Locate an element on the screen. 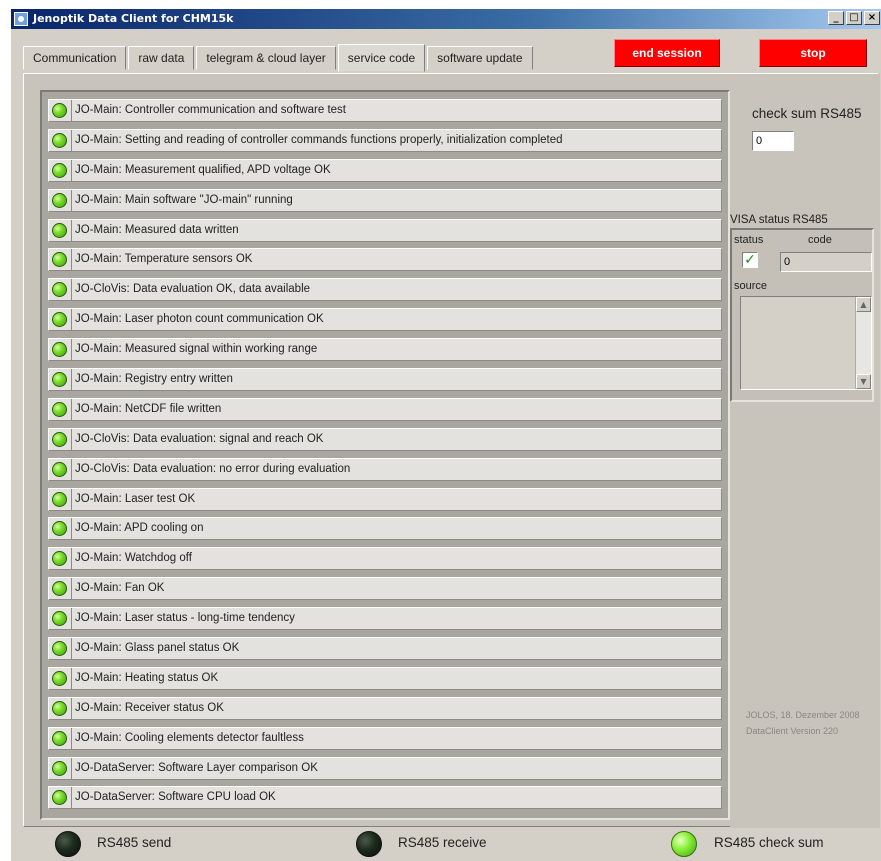 The image size is (881, 861). status-row: JO-Main: Measured data written is located at coordinates (385, 230).